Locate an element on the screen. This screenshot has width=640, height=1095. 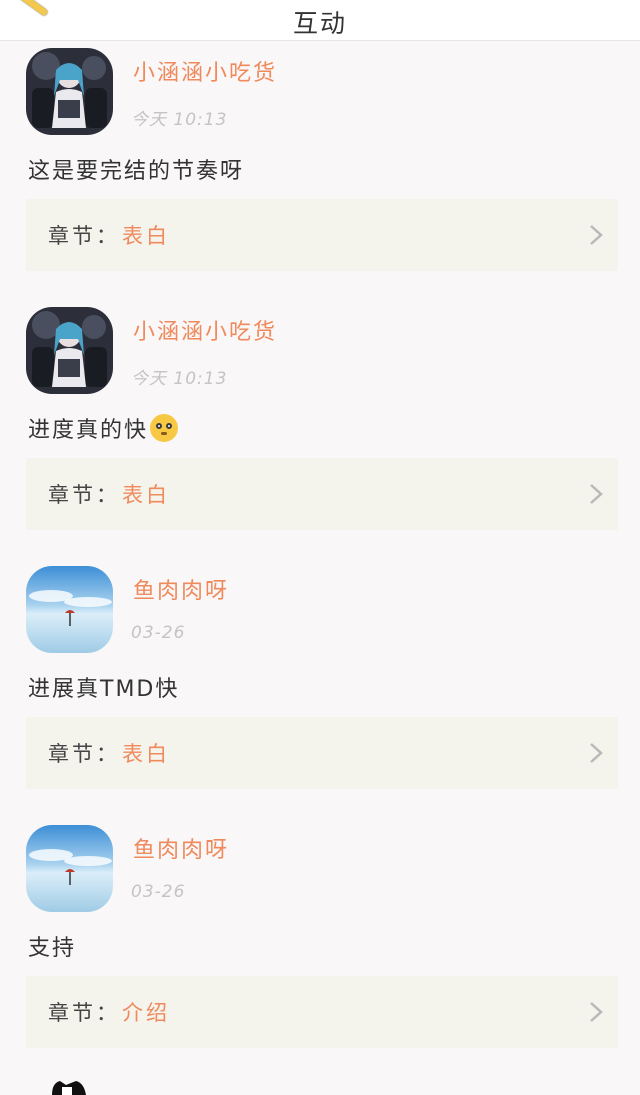
comment-text: 进度真的快 is located at coordinates (103, 428).